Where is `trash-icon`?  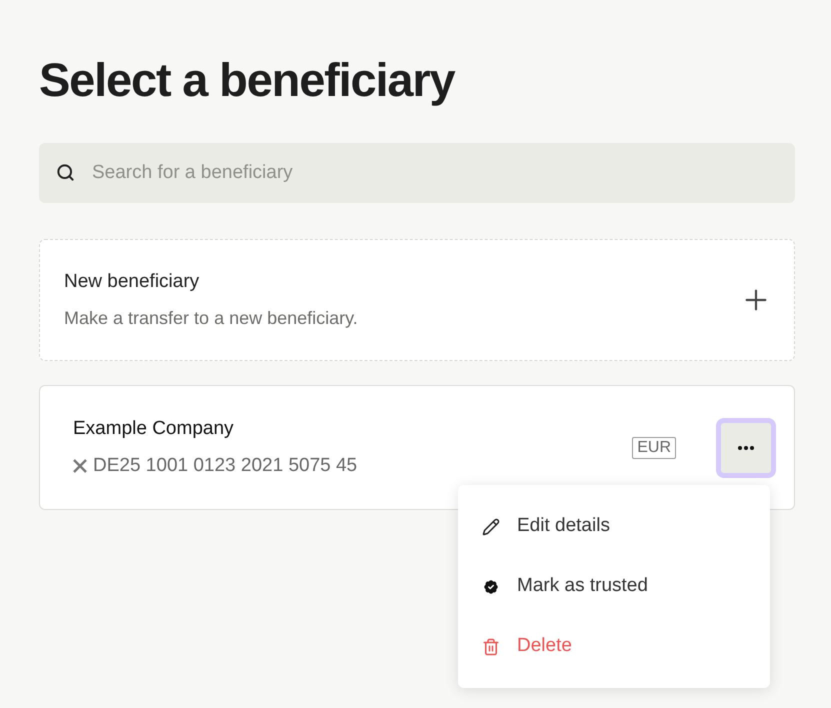 trash-icon is located at coordinates (491, 647).